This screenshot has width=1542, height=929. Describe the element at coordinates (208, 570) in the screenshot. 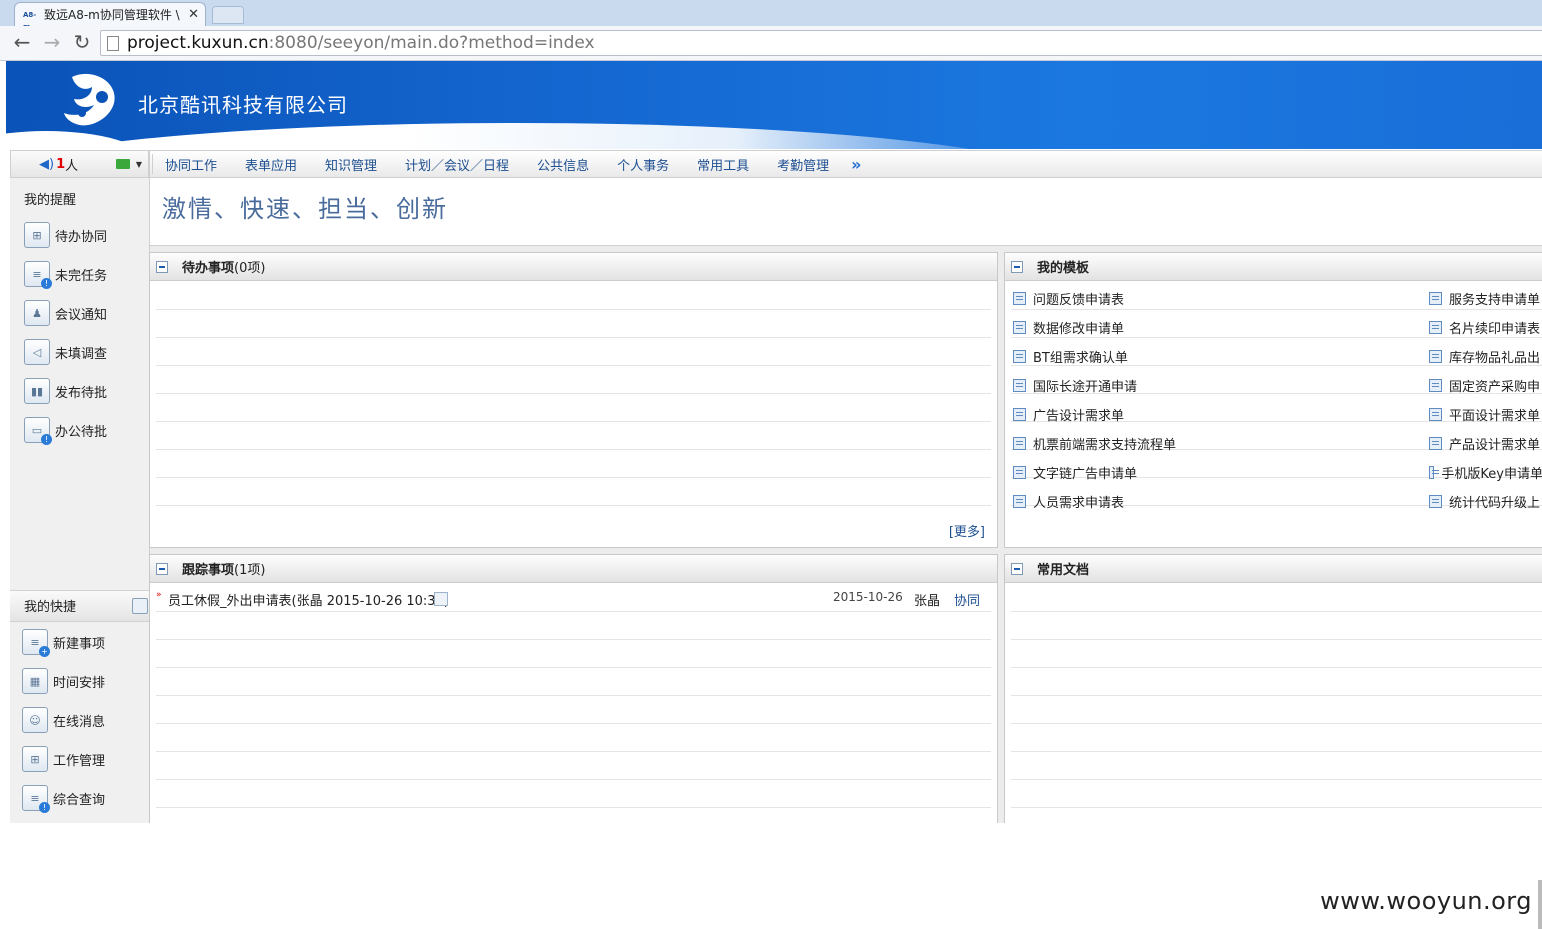

I see `panel-title: 跟踪事项` at that location.